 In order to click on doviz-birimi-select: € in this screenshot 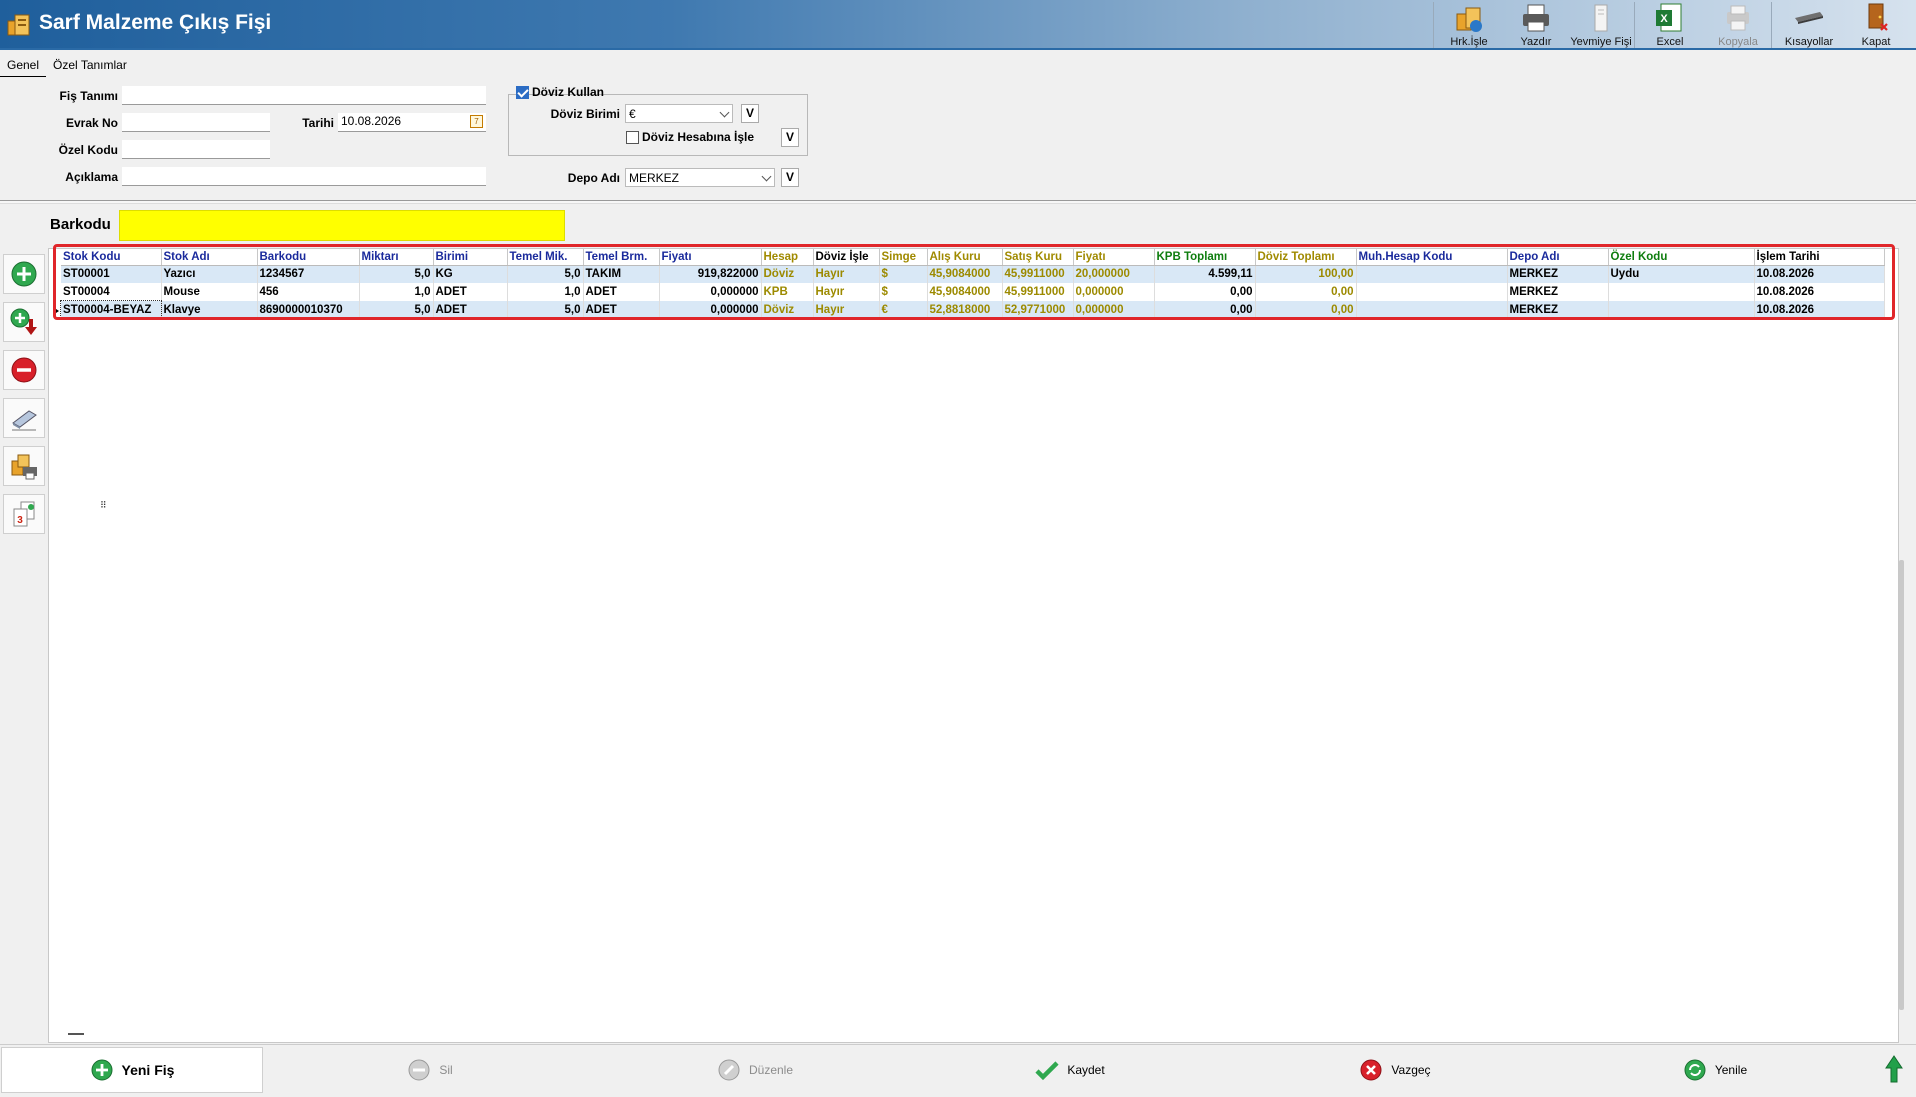, I will do `click(679, 113)`.